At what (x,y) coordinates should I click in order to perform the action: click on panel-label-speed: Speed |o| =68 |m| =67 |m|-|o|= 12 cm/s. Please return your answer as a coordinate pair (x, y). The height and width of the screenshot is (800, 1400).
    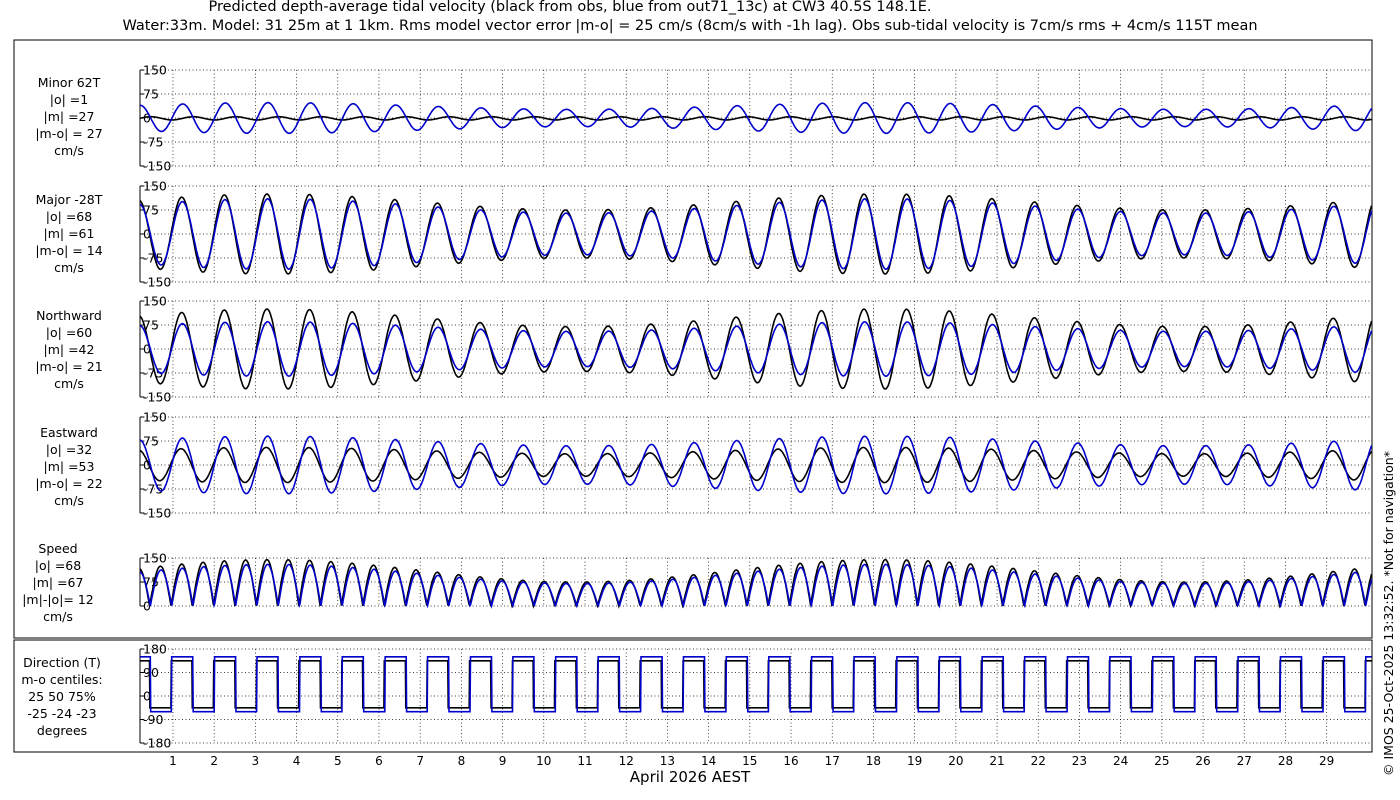
    Looking at the image, I should click on (58, 582).